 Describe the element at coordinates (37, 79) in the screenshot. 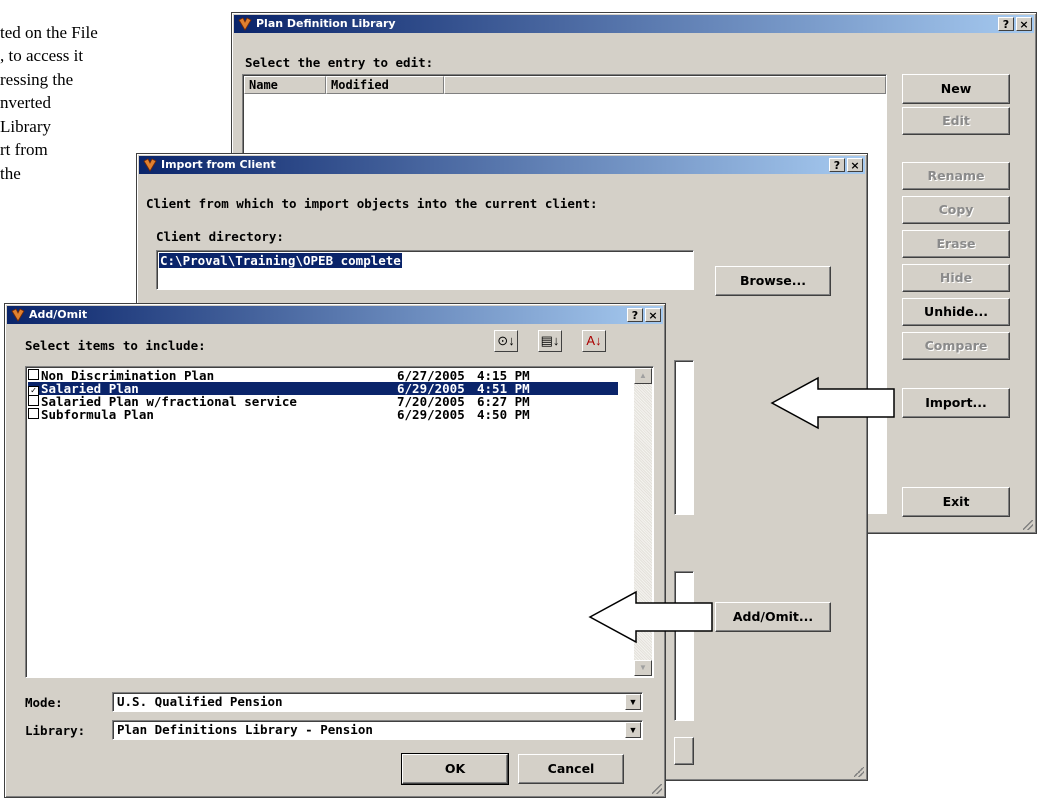

I see `bg-line: ressing the` at that location.